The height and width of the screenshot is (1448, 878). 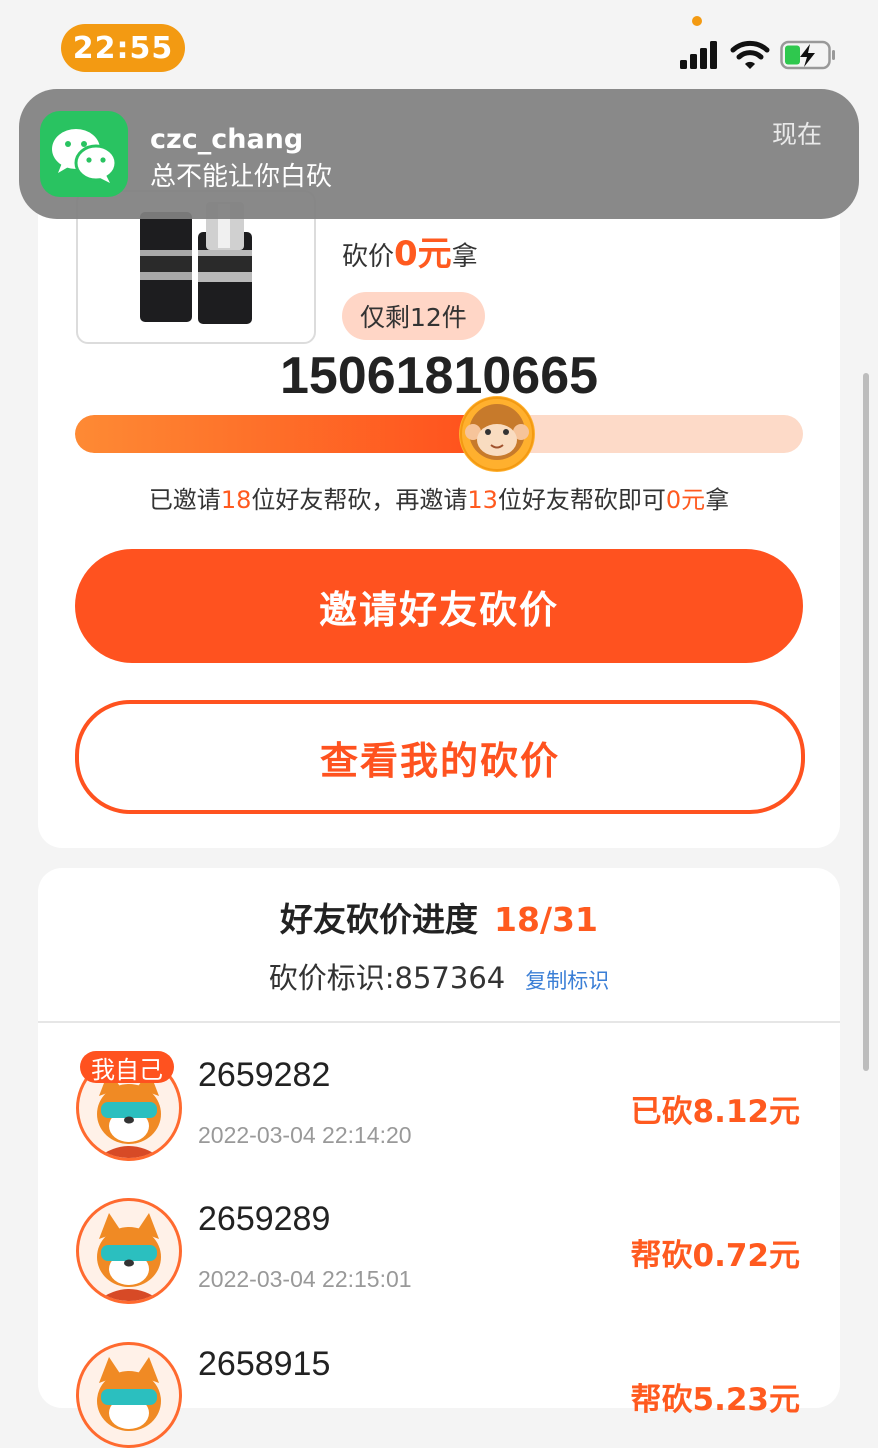 What do you see at coordinates (866, 722) in the screenshot?
I see `scrollbar` at bounding box center [866, 722].